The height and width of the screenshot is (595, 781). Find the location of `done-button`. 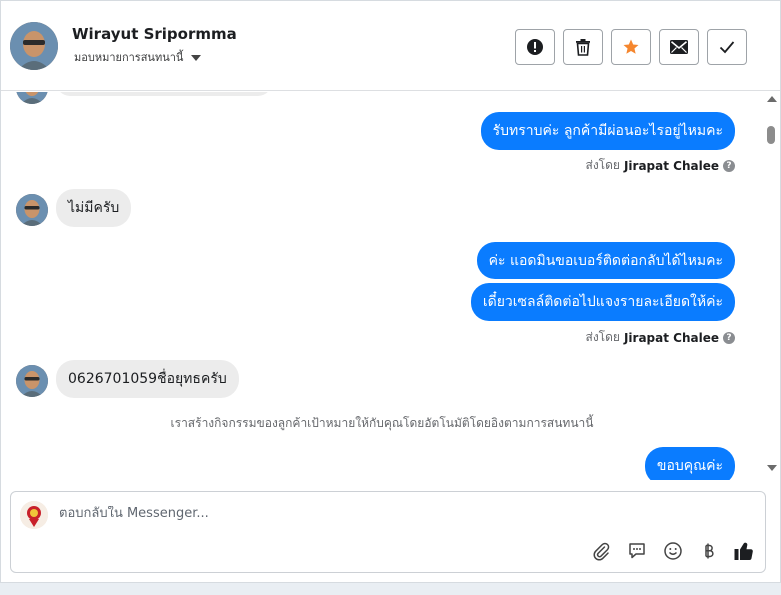

done-button is located at coordinates (727, 47).